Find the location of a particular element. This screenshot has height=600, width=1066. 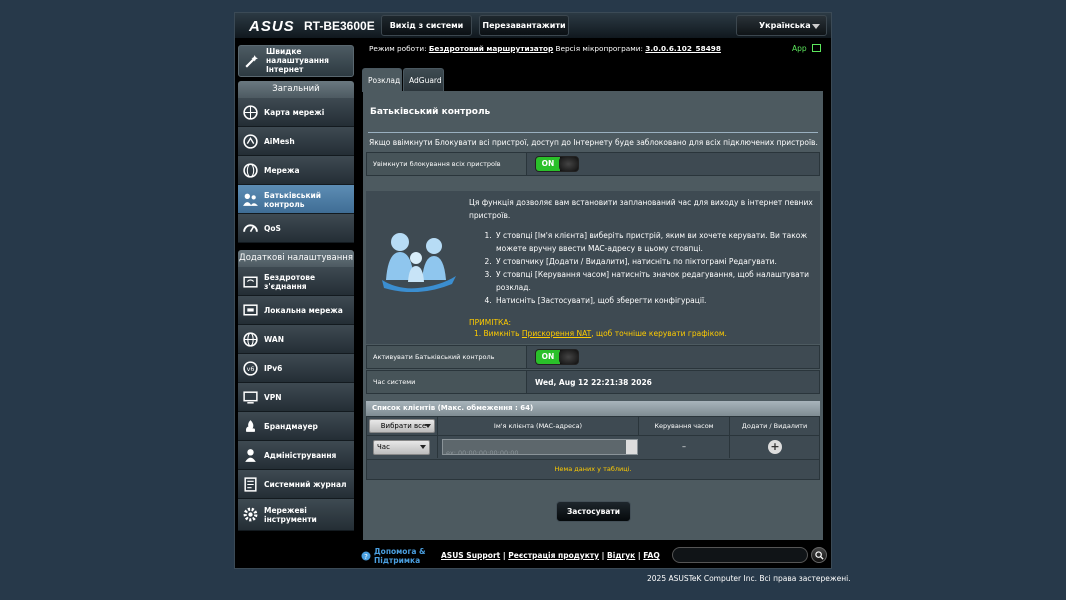

system-time-label: Час системи is located at coordinates (447, 382).